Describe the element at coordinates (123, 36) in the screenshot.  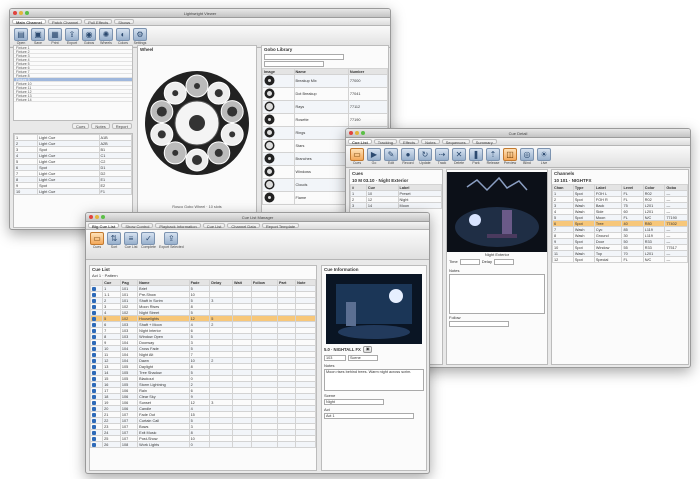
I see `toolbar-button-6: ◐ Colors` at that location.